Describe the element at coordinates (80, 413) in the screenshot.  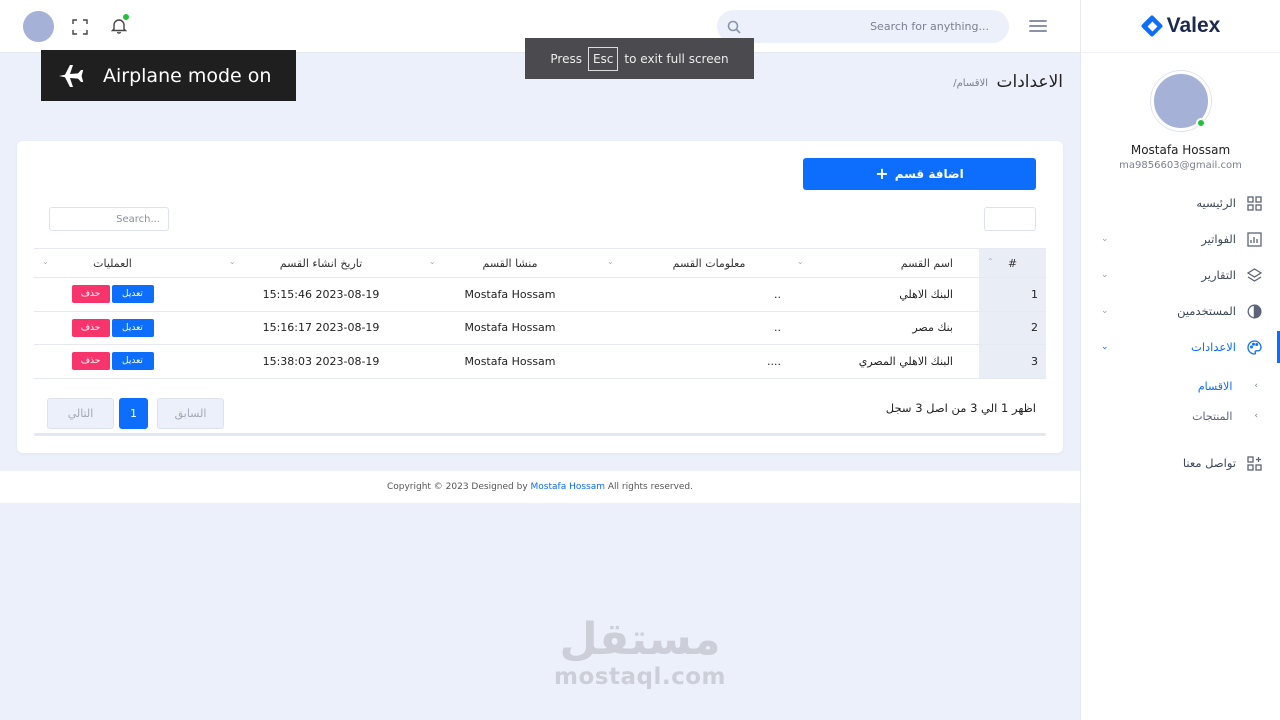
I see `next-page-button: التالي` at that location.